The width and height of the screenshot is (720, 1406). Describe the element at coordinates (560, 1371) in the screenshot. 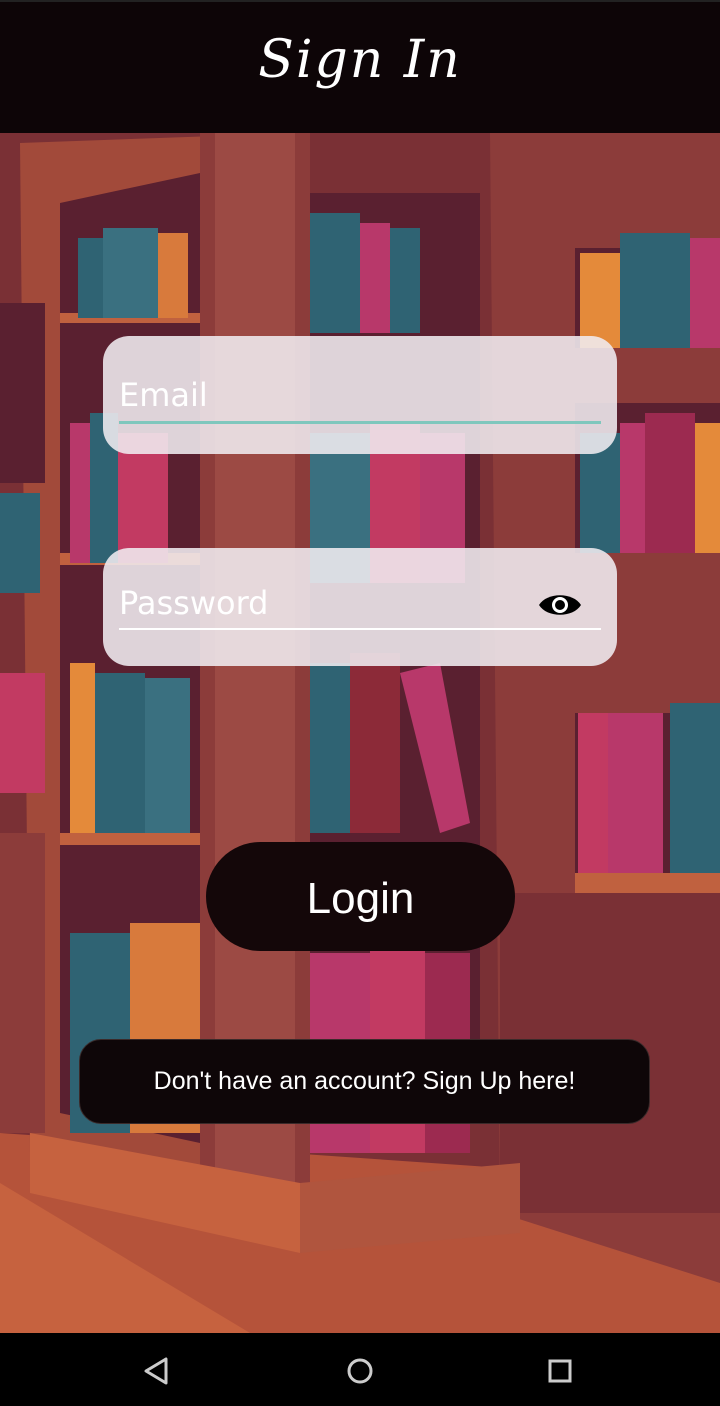

I see `recents-icon` at that location.